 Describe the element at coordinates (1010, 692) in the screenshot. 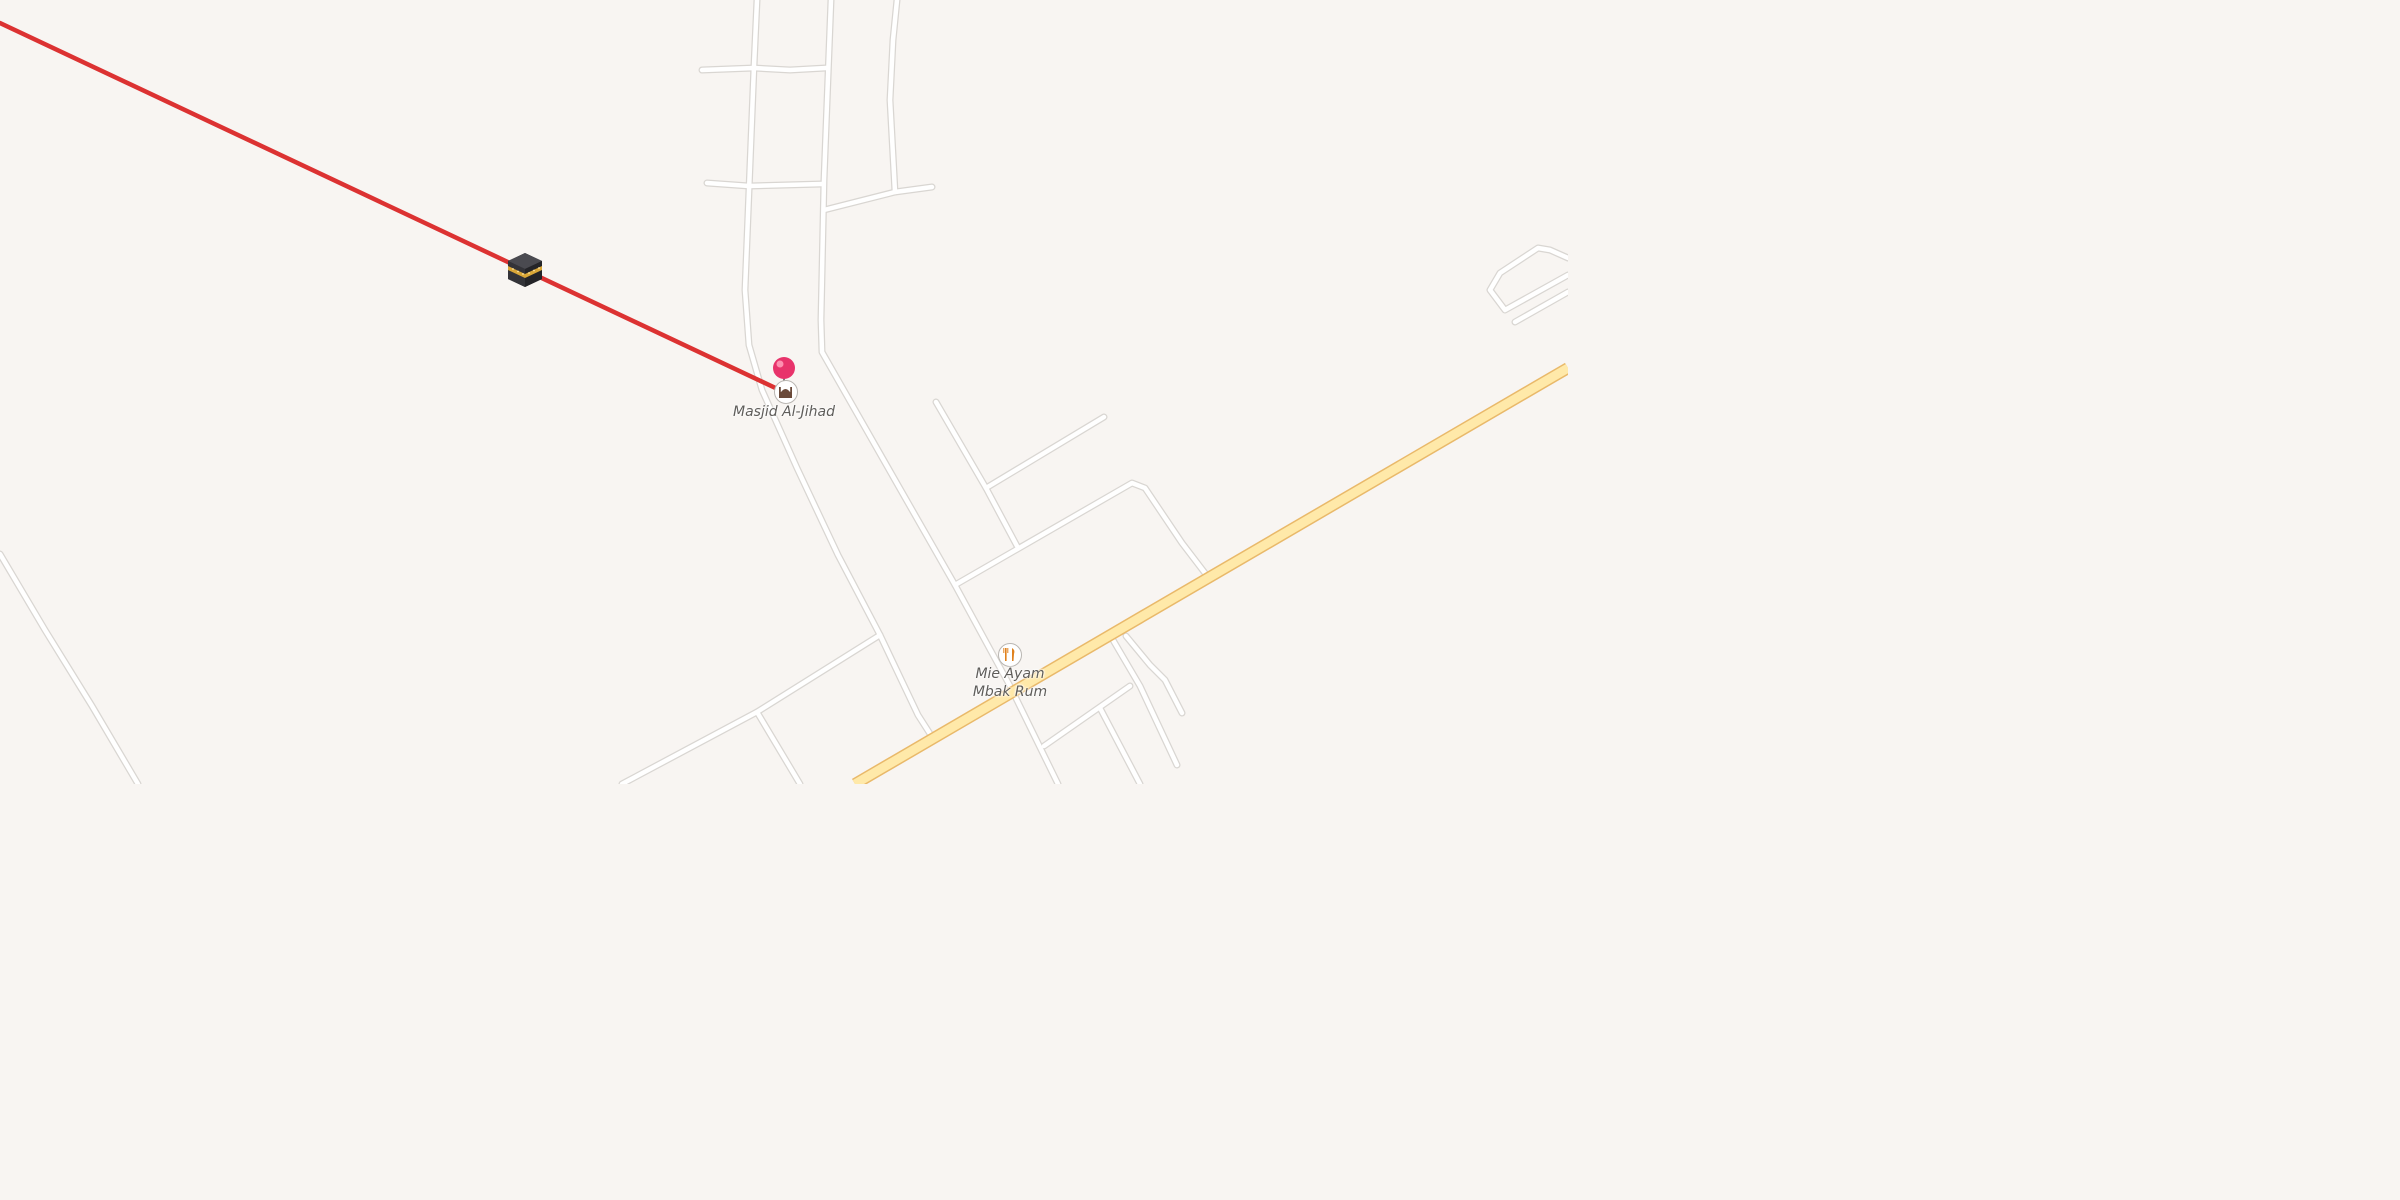

I see `poi-label-restaurant-line2: Mbak Rum` at that location.